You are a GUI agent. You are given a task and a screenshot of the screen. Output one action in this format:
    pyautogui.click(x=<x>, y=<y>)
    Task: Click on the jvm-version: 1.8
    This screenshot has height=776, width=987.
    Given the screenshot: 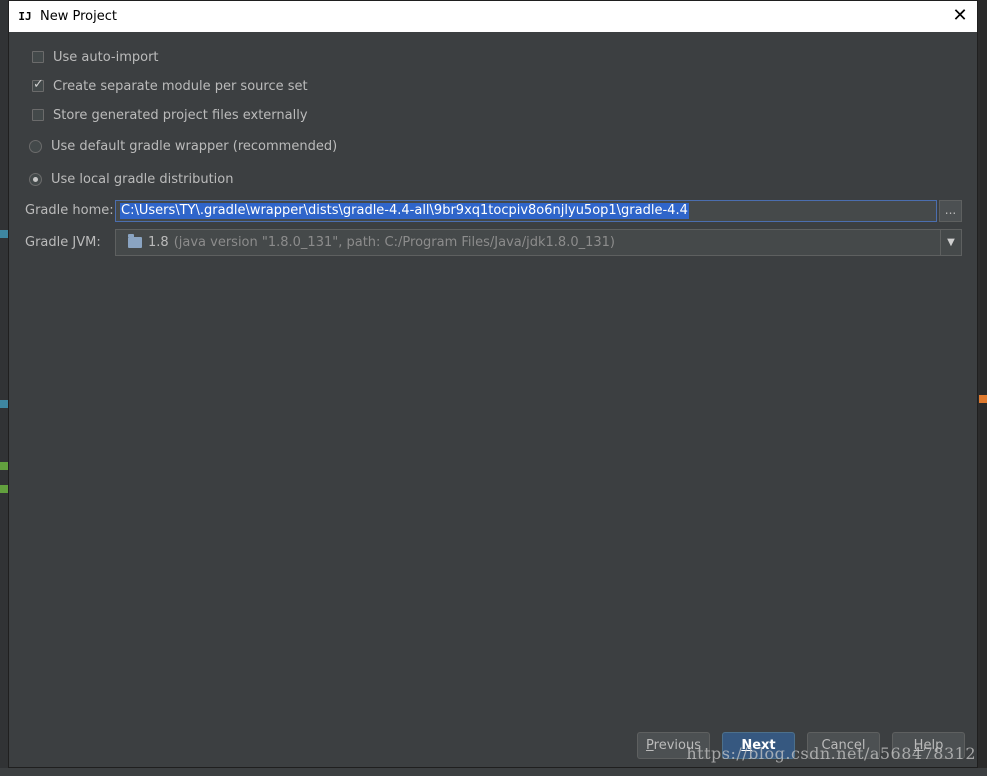 What is the action you would take?
    pyautogui.click(x=158, y=242)
    